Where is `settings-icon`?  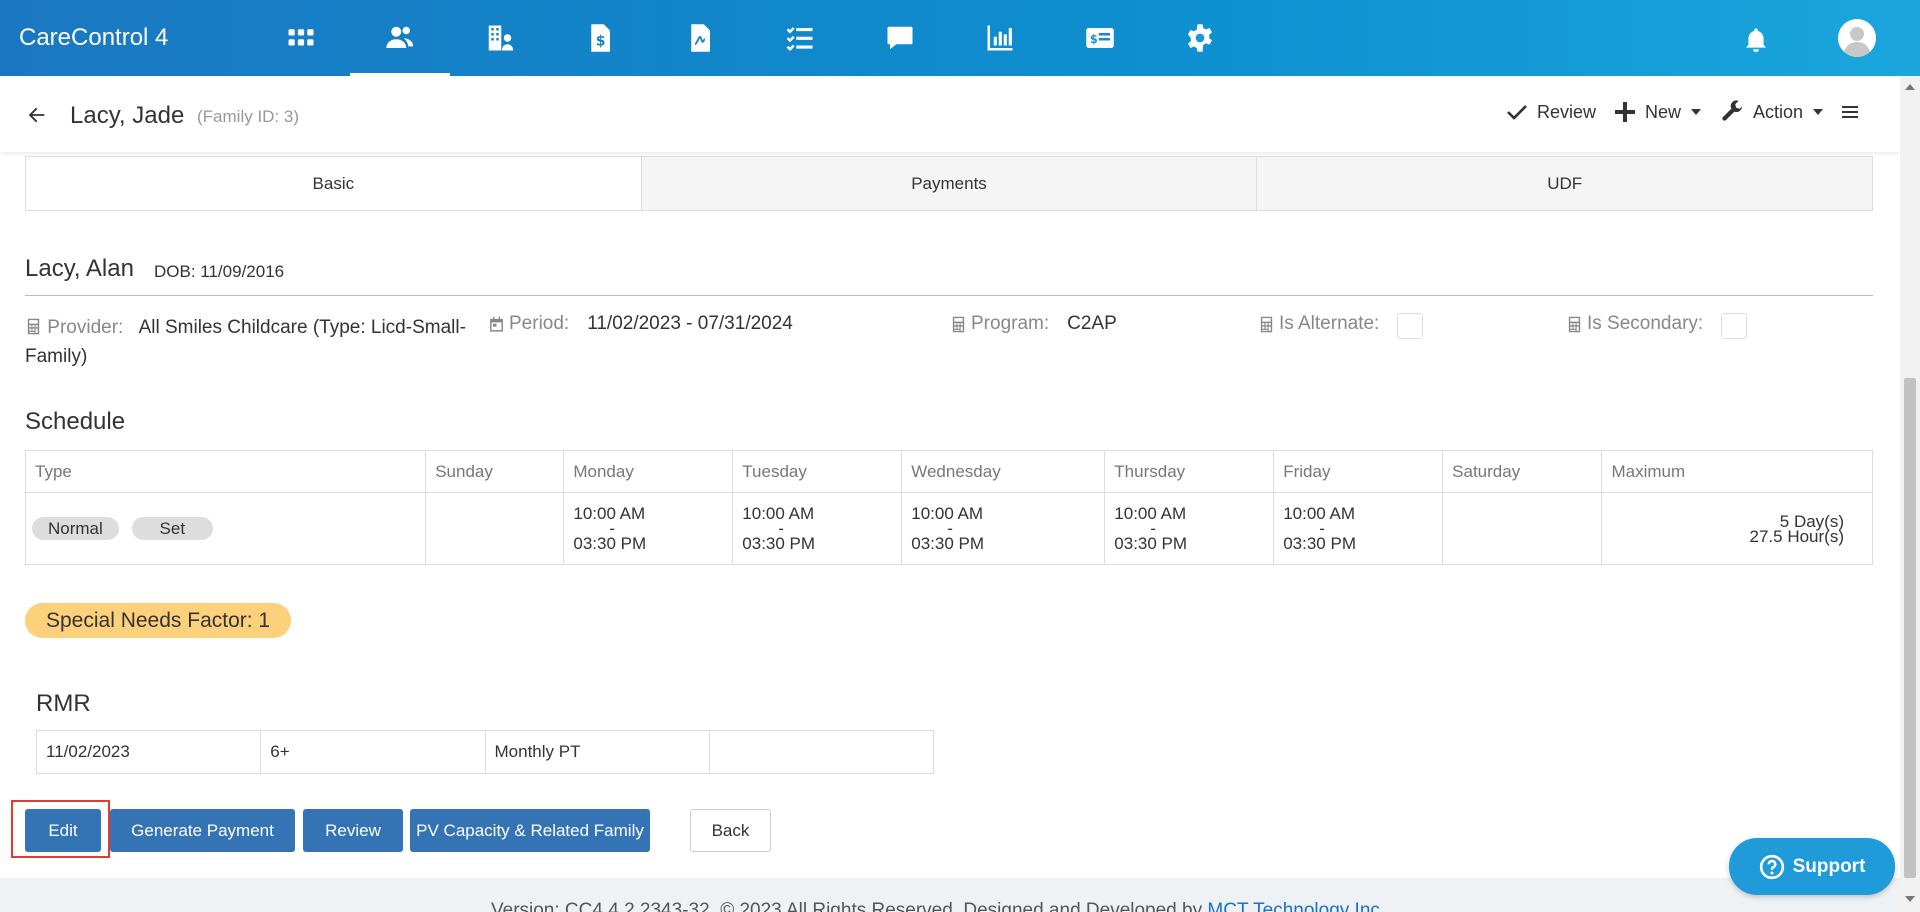
settings-icon is located at coordinates (1200, 38).